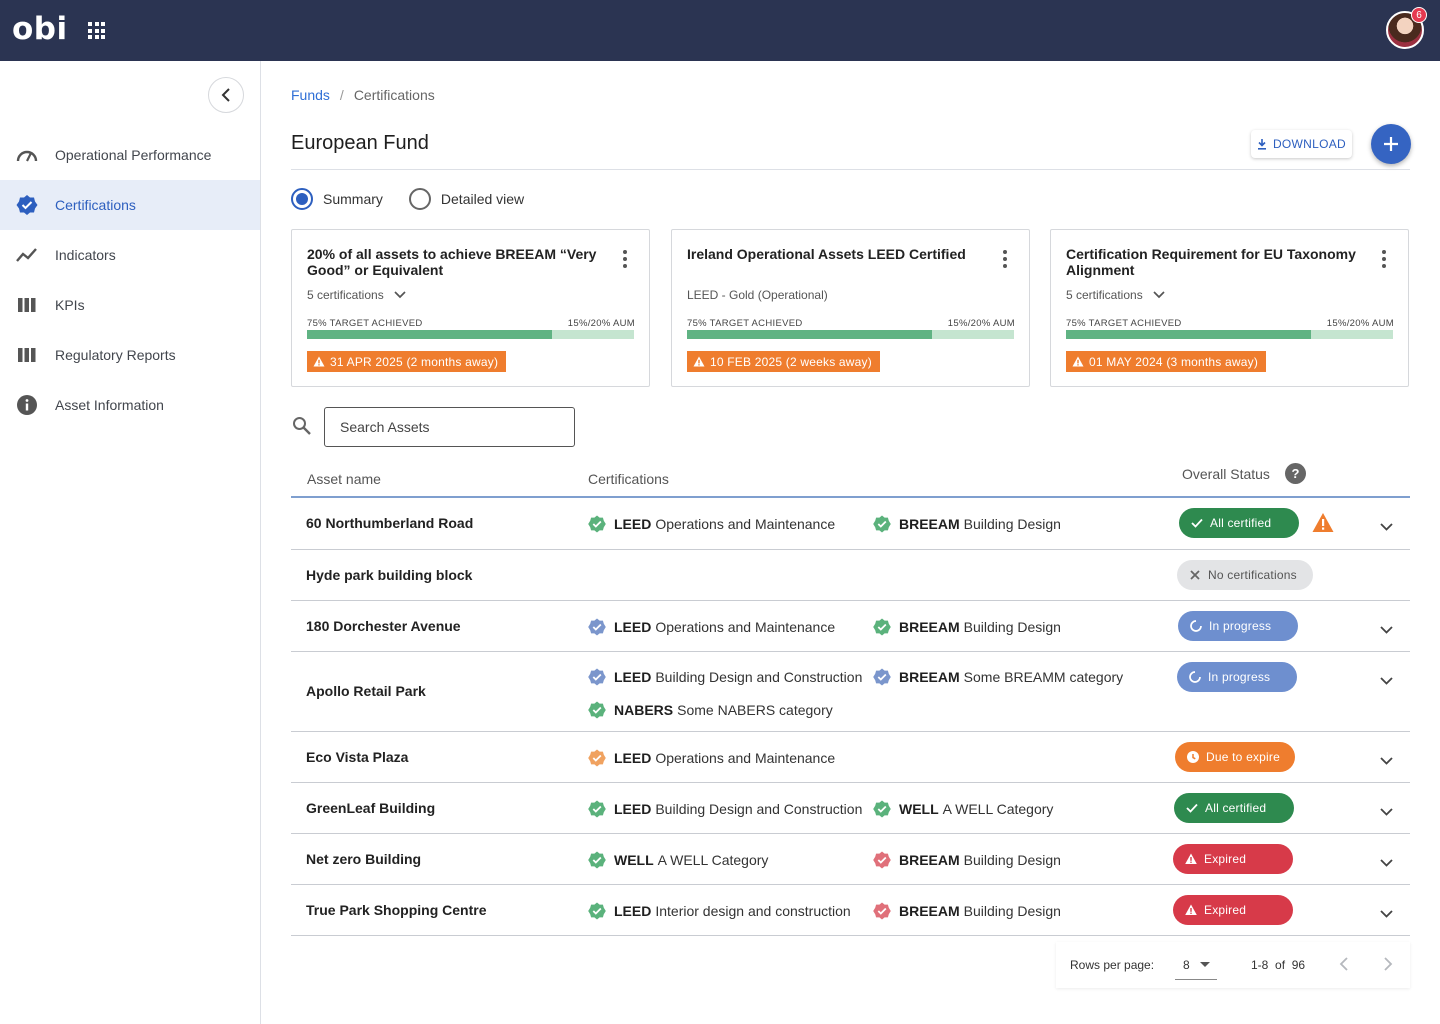  What do you see at coordinates (130, 155) in the screenshot?
I see `sidebar-item-operational-performance: Operational Performance` at bounding box center [130, 155].